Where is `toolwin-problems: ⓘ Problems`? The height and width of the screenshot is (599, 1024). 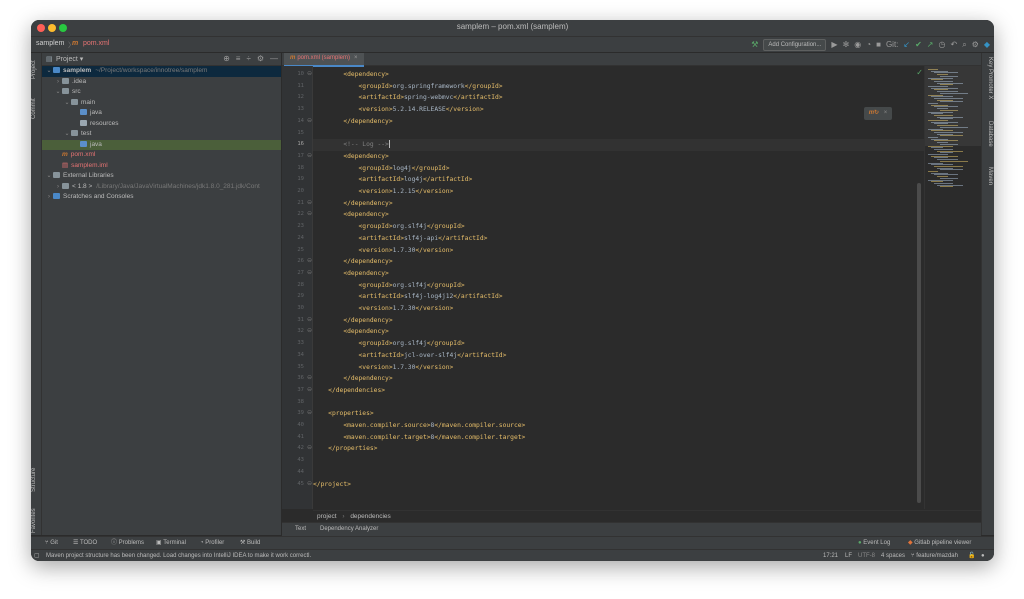
toolwin-problems: ⓘ Problems is located at coordinates (127, 543).